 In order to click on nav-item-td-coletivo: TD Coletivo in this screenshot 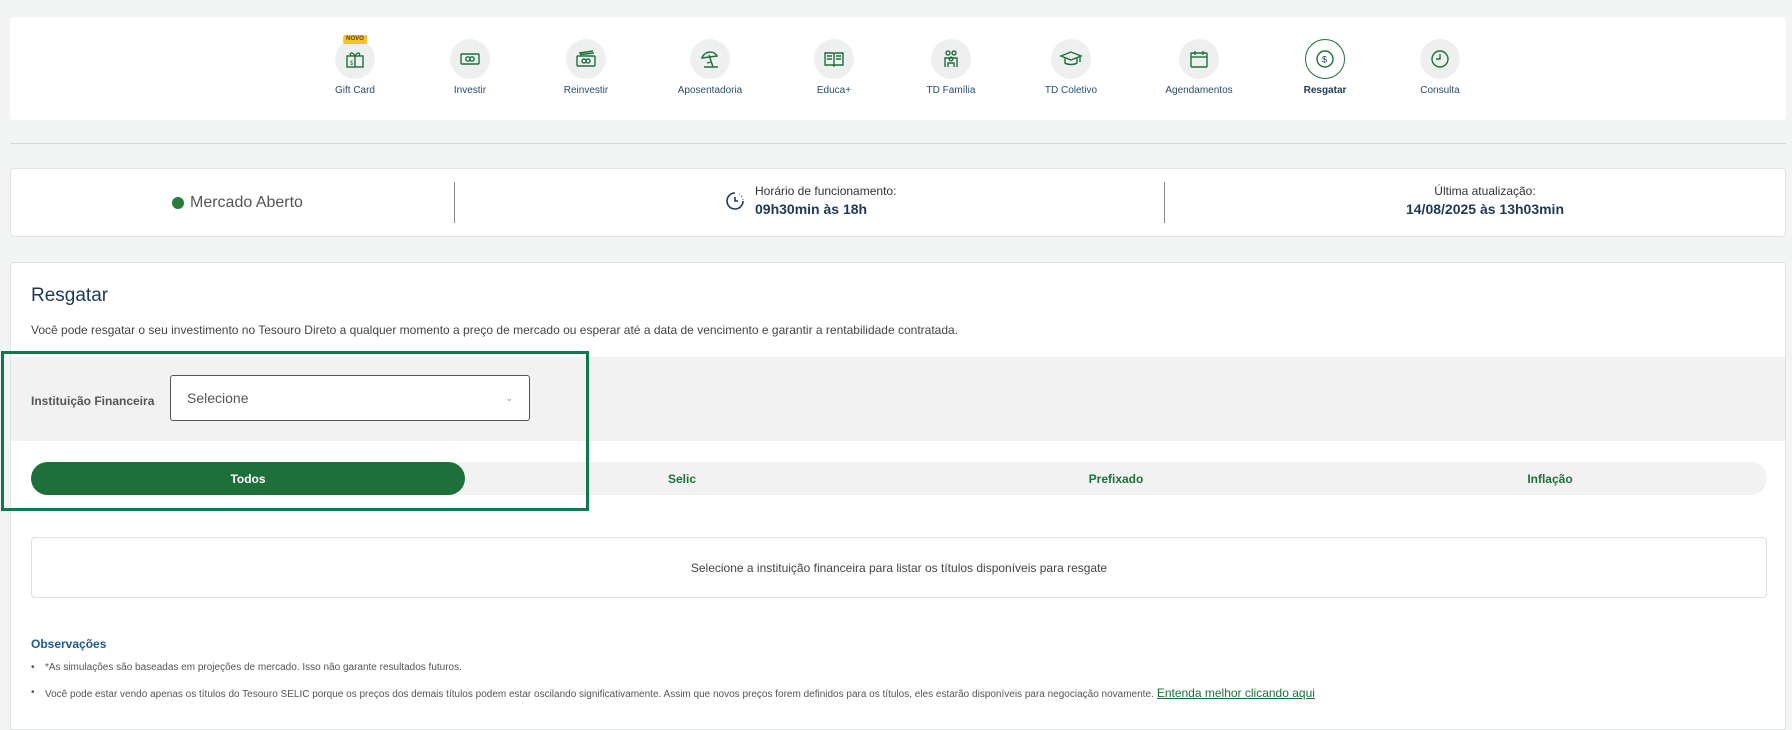, I will do `click(1071, 67)`.